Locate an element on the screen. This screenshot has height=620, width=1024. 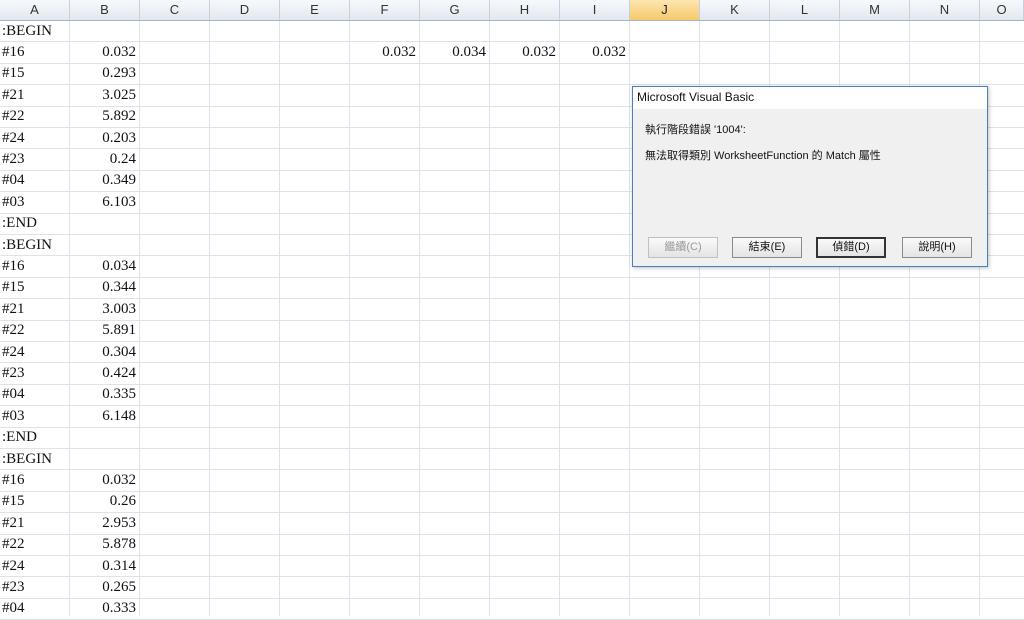
cell-a21: :BEGIN is located at coordinates (35, 459).